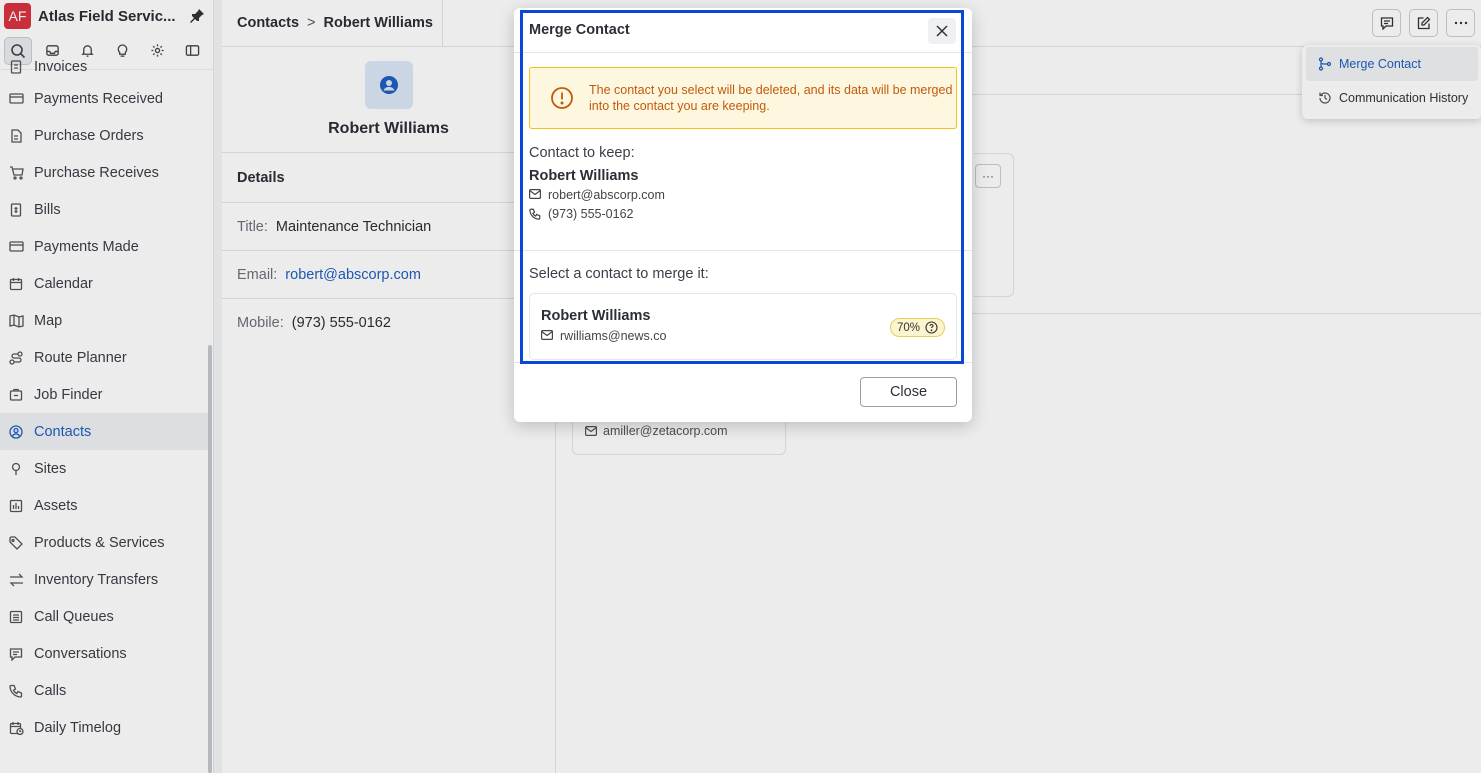  I want to click on dialog-close-button, so click(942, 31).